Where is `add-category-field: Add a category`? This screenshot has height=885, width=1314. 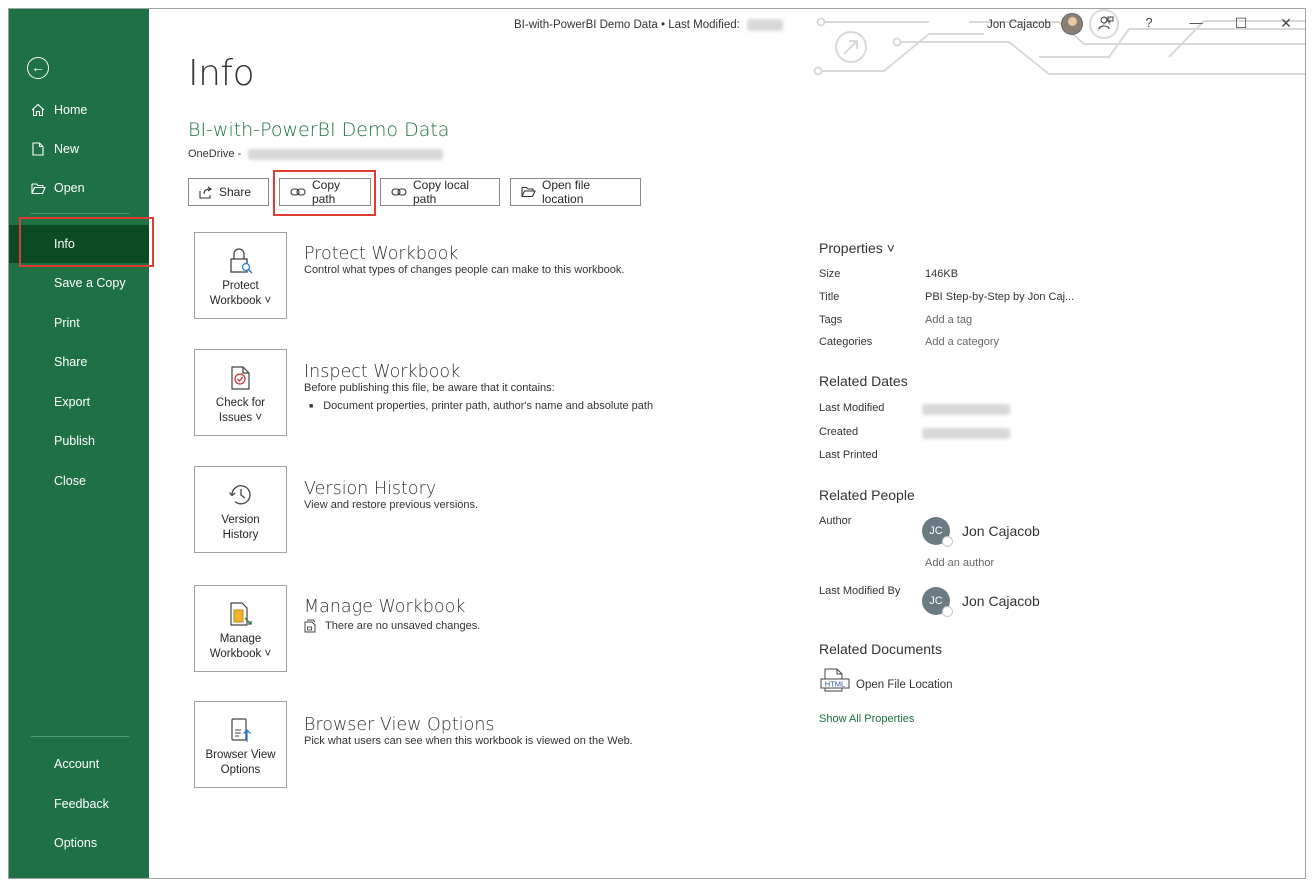
add-category-field: Add a category is located at coordinates (962, 342).